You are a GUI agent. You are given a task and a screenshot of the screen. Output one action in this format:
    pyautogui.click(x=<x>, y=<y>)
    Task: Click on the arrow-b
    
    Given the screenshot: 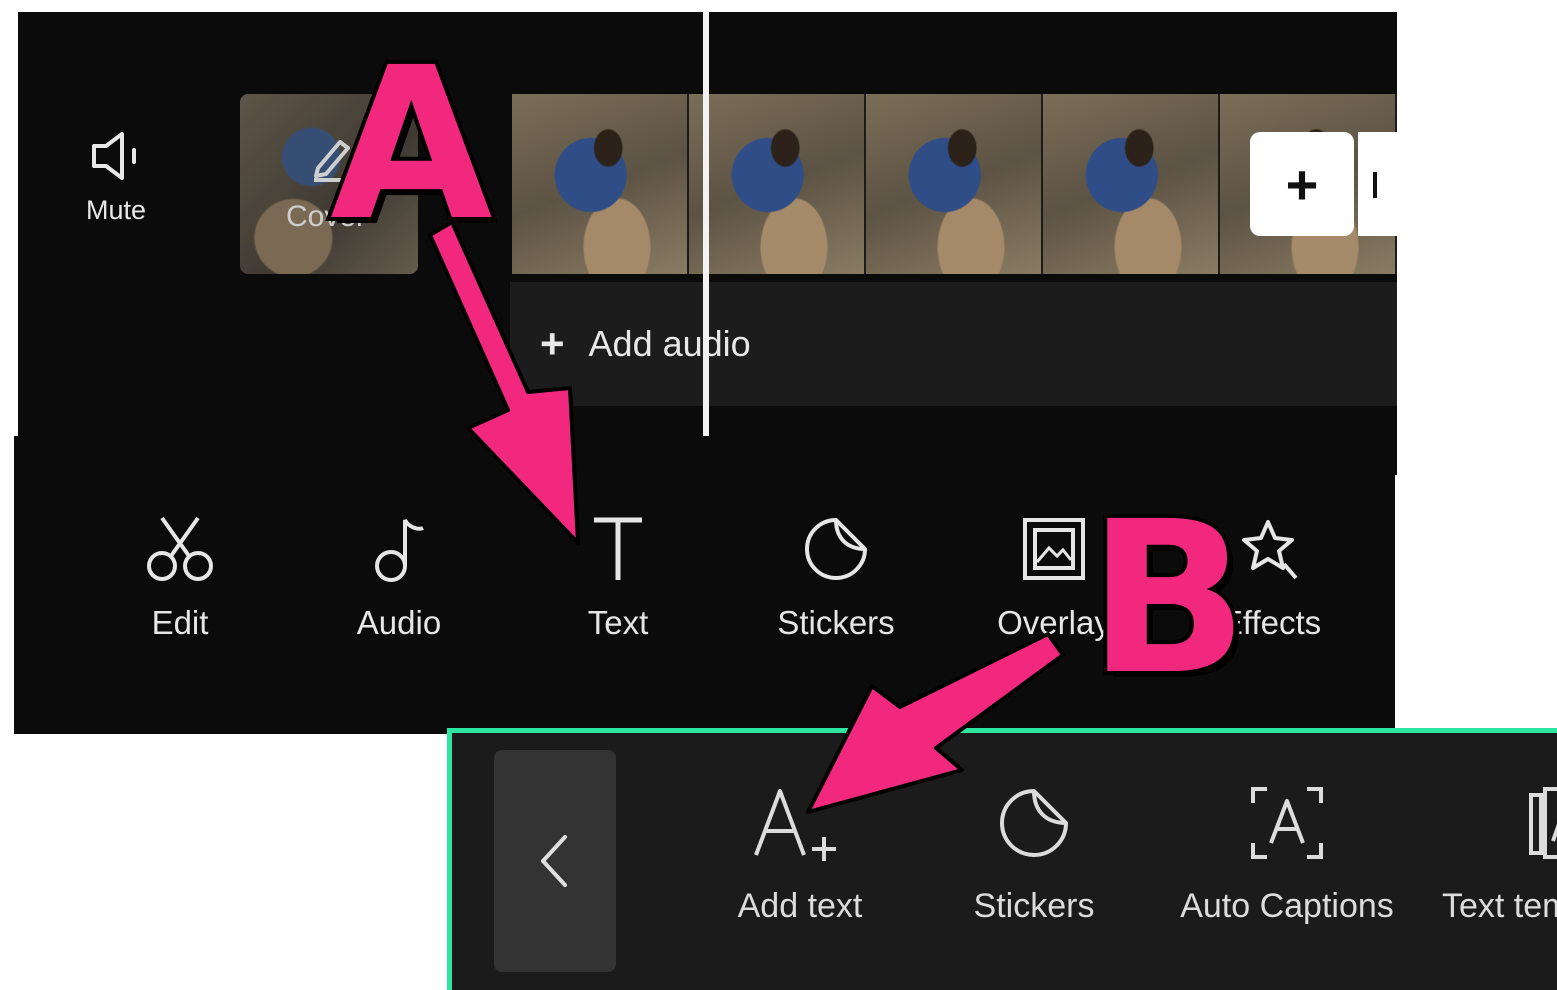 What is the action you would take?
    pyautogui.click(x=935, y=723)
    